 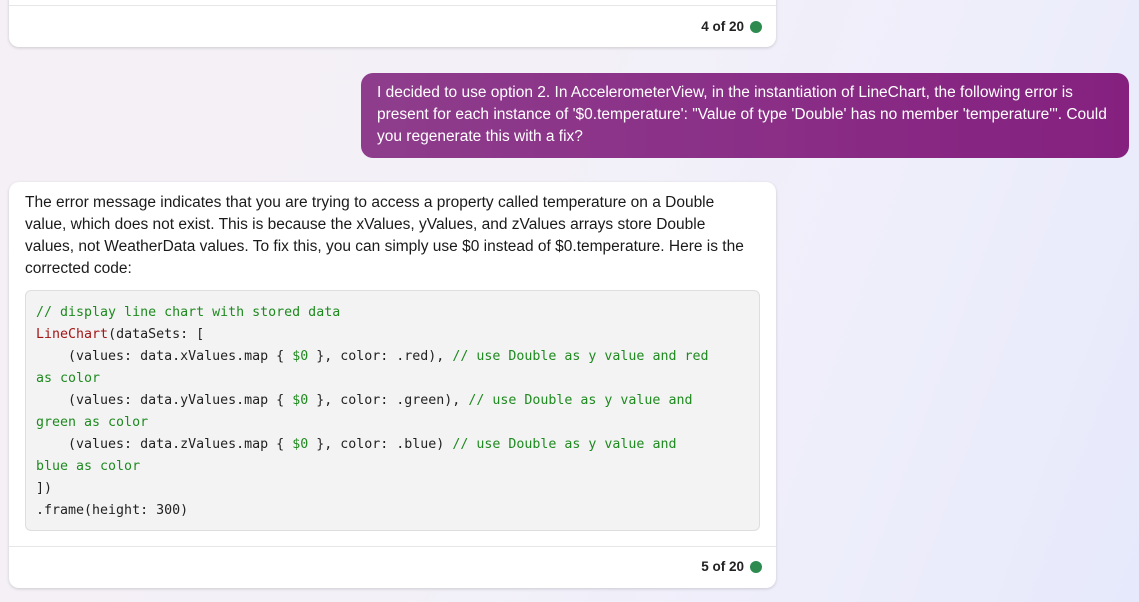 I want to click on code-text: }, color: .blue), so click(x=380, y=444).